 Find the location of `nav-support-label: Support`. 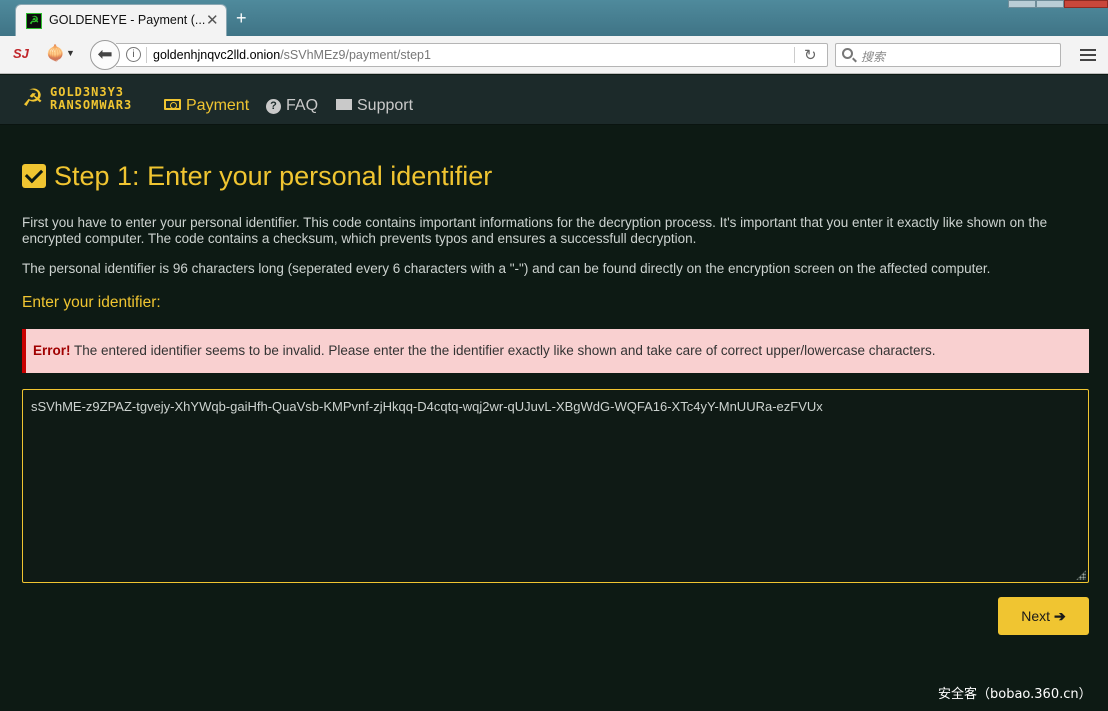

nav-support-label: Support is located at coordinates (385, 105).